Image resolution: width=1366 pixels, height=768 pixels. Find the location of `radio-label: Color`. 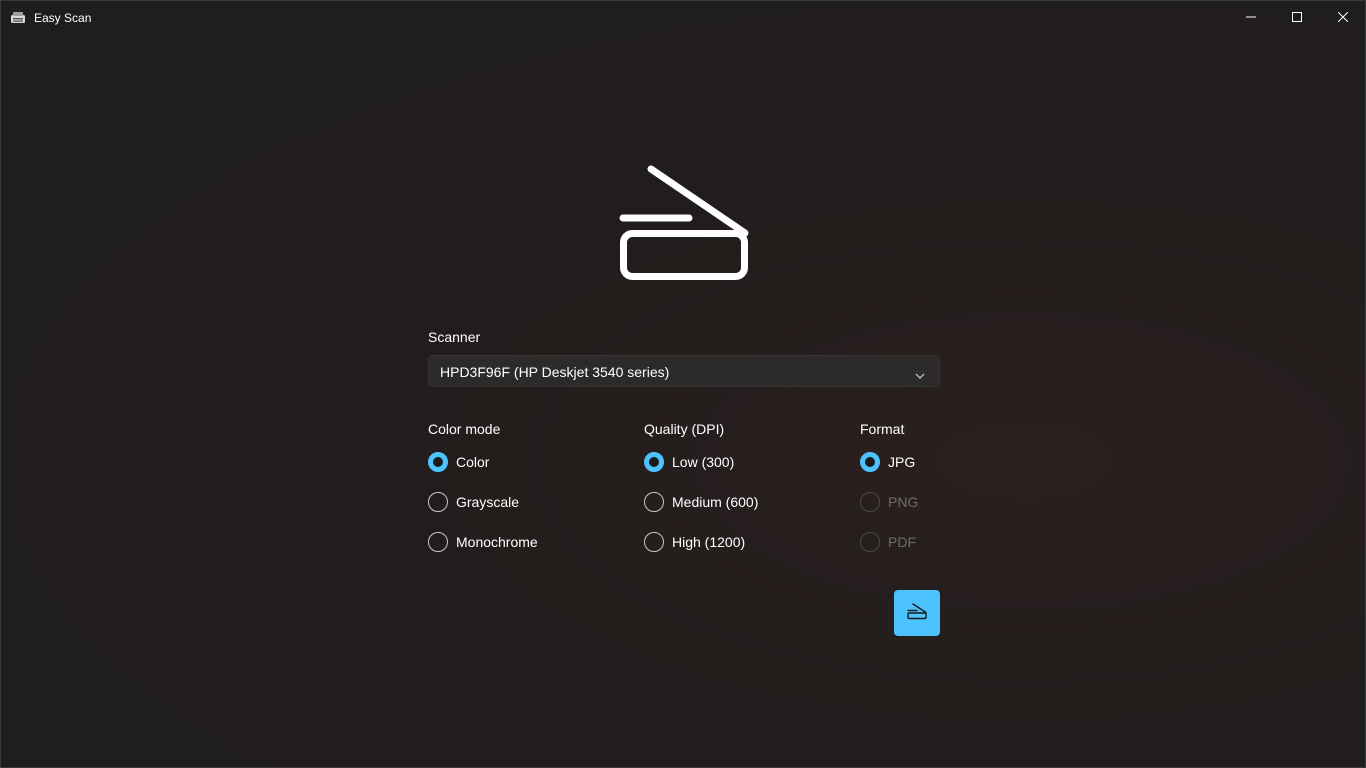

radio-label: Color is located at coordinates (473, 462).